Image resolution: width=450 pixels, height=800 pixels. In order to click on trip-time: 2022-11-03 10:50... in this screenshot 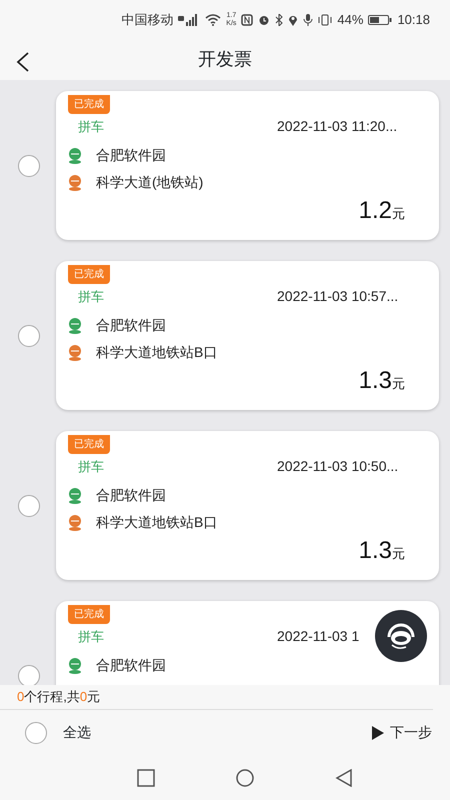, I will do `click(337, 466)`.